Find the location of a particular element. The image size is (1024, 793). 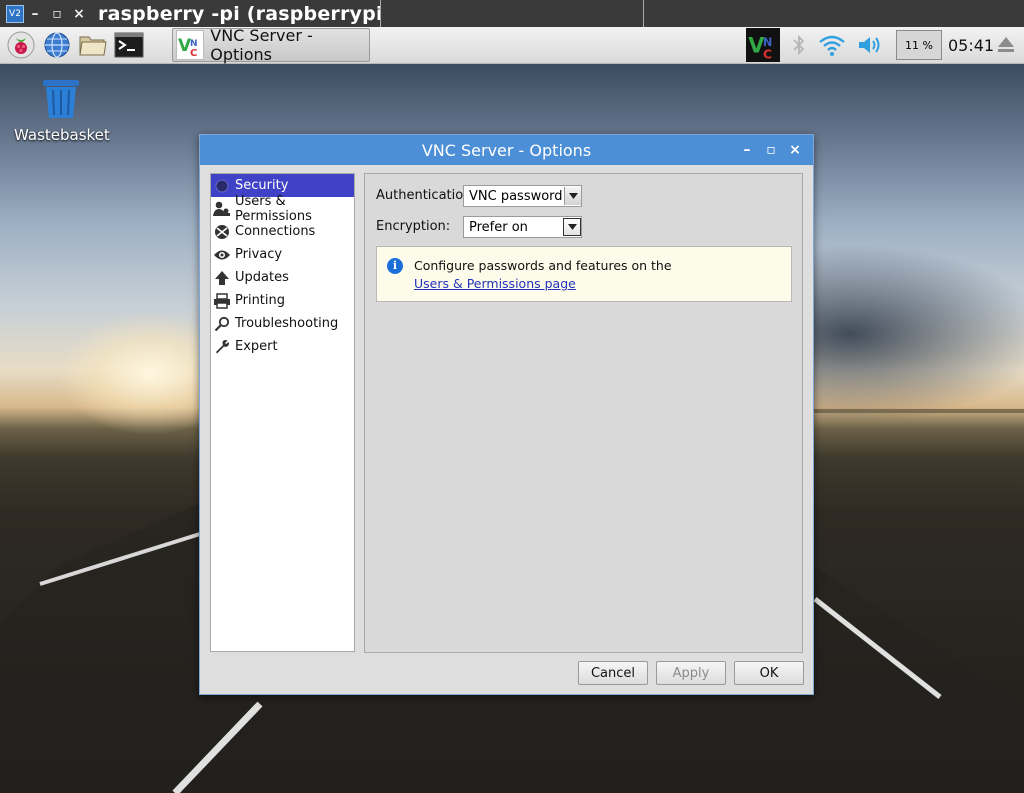

sidebar-item-label: Privacy is located at coordinates (259, 254).